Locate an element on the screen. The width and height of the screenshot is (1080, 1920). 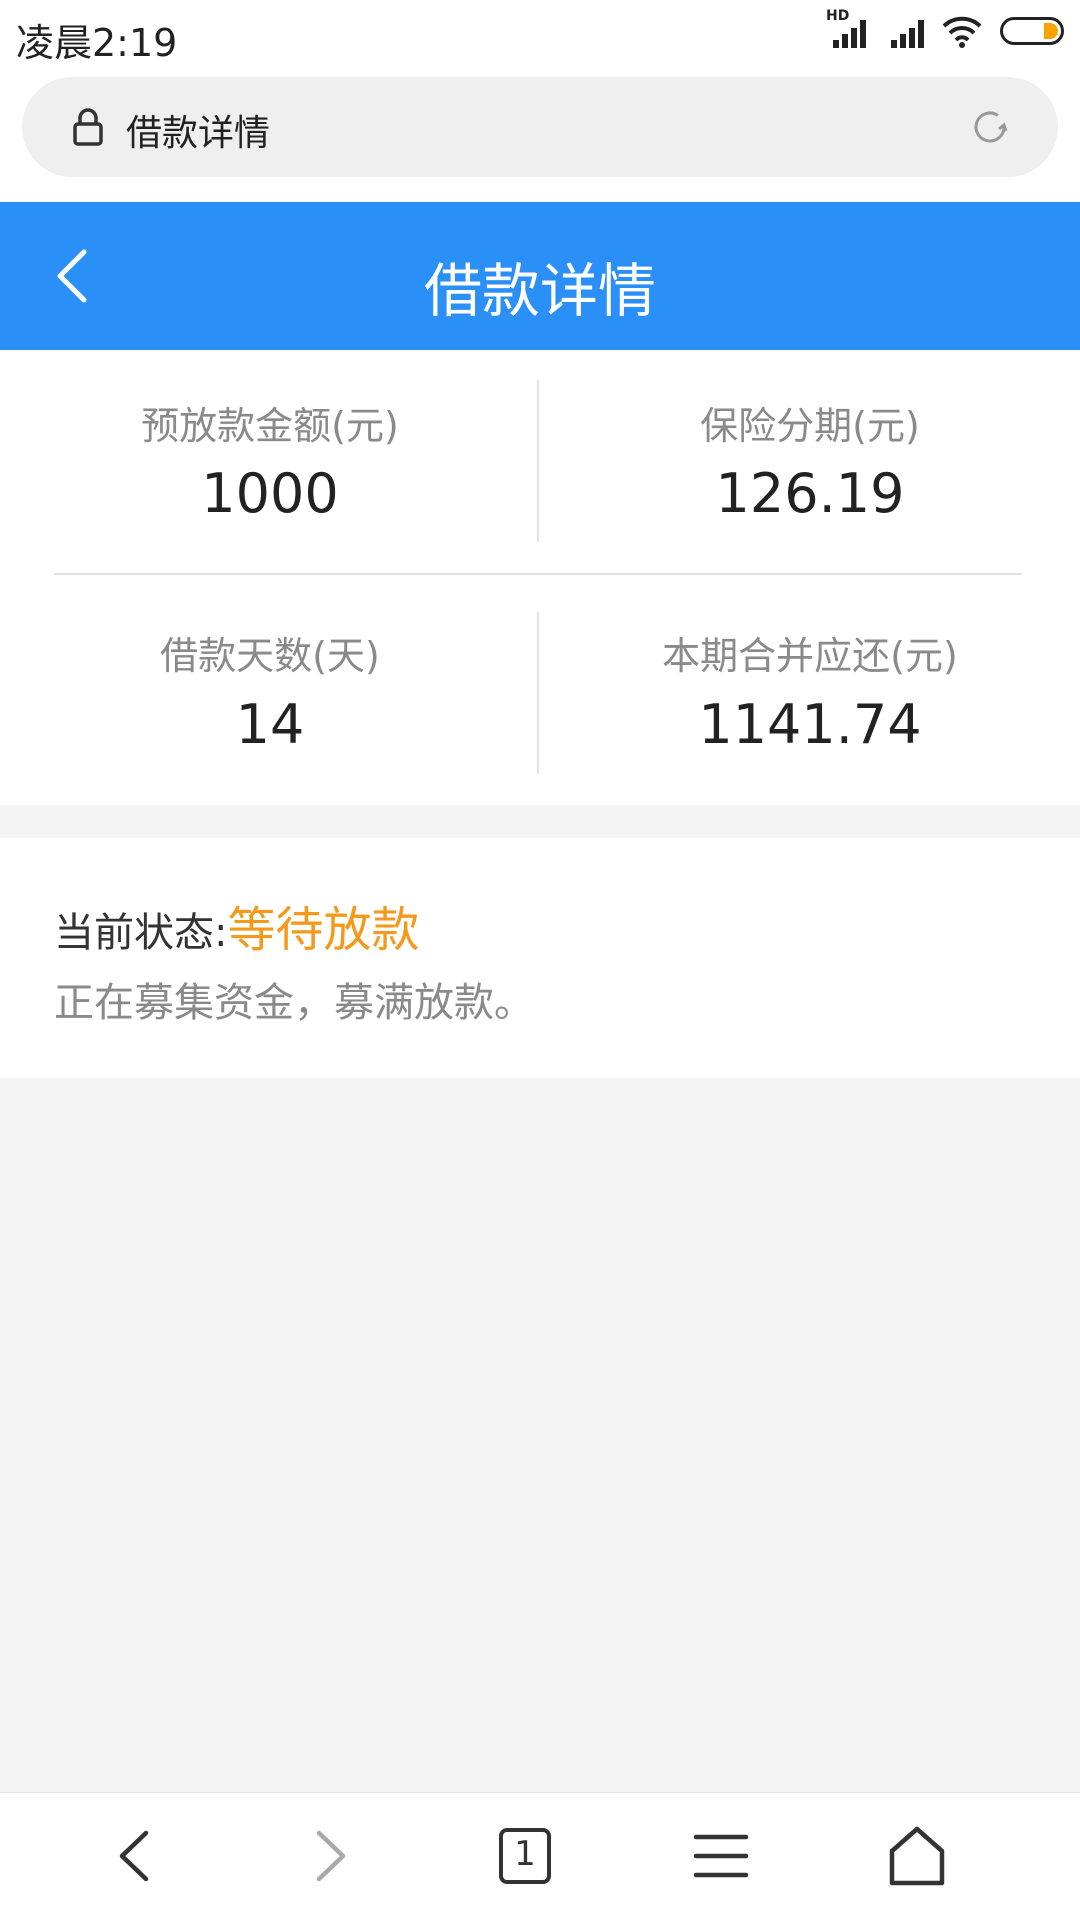
status-value: 等待放款 is located at coordinates (323, 930).